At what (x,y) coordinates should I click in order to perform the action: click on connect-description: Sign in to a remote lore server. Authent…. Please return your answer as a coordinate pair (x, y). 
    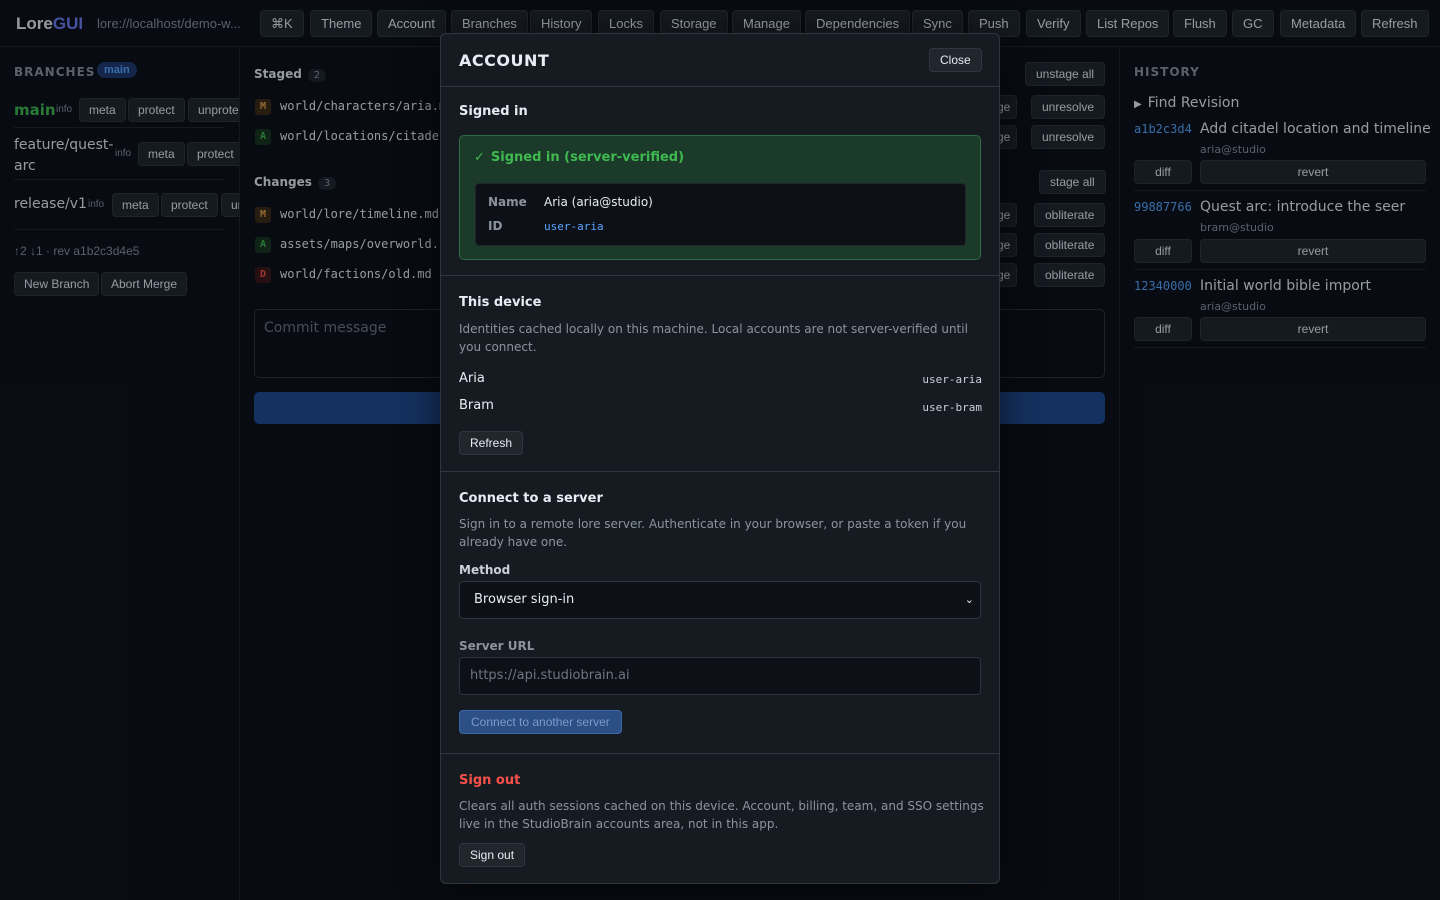
    Looking at the image, I should click on (713, 533).